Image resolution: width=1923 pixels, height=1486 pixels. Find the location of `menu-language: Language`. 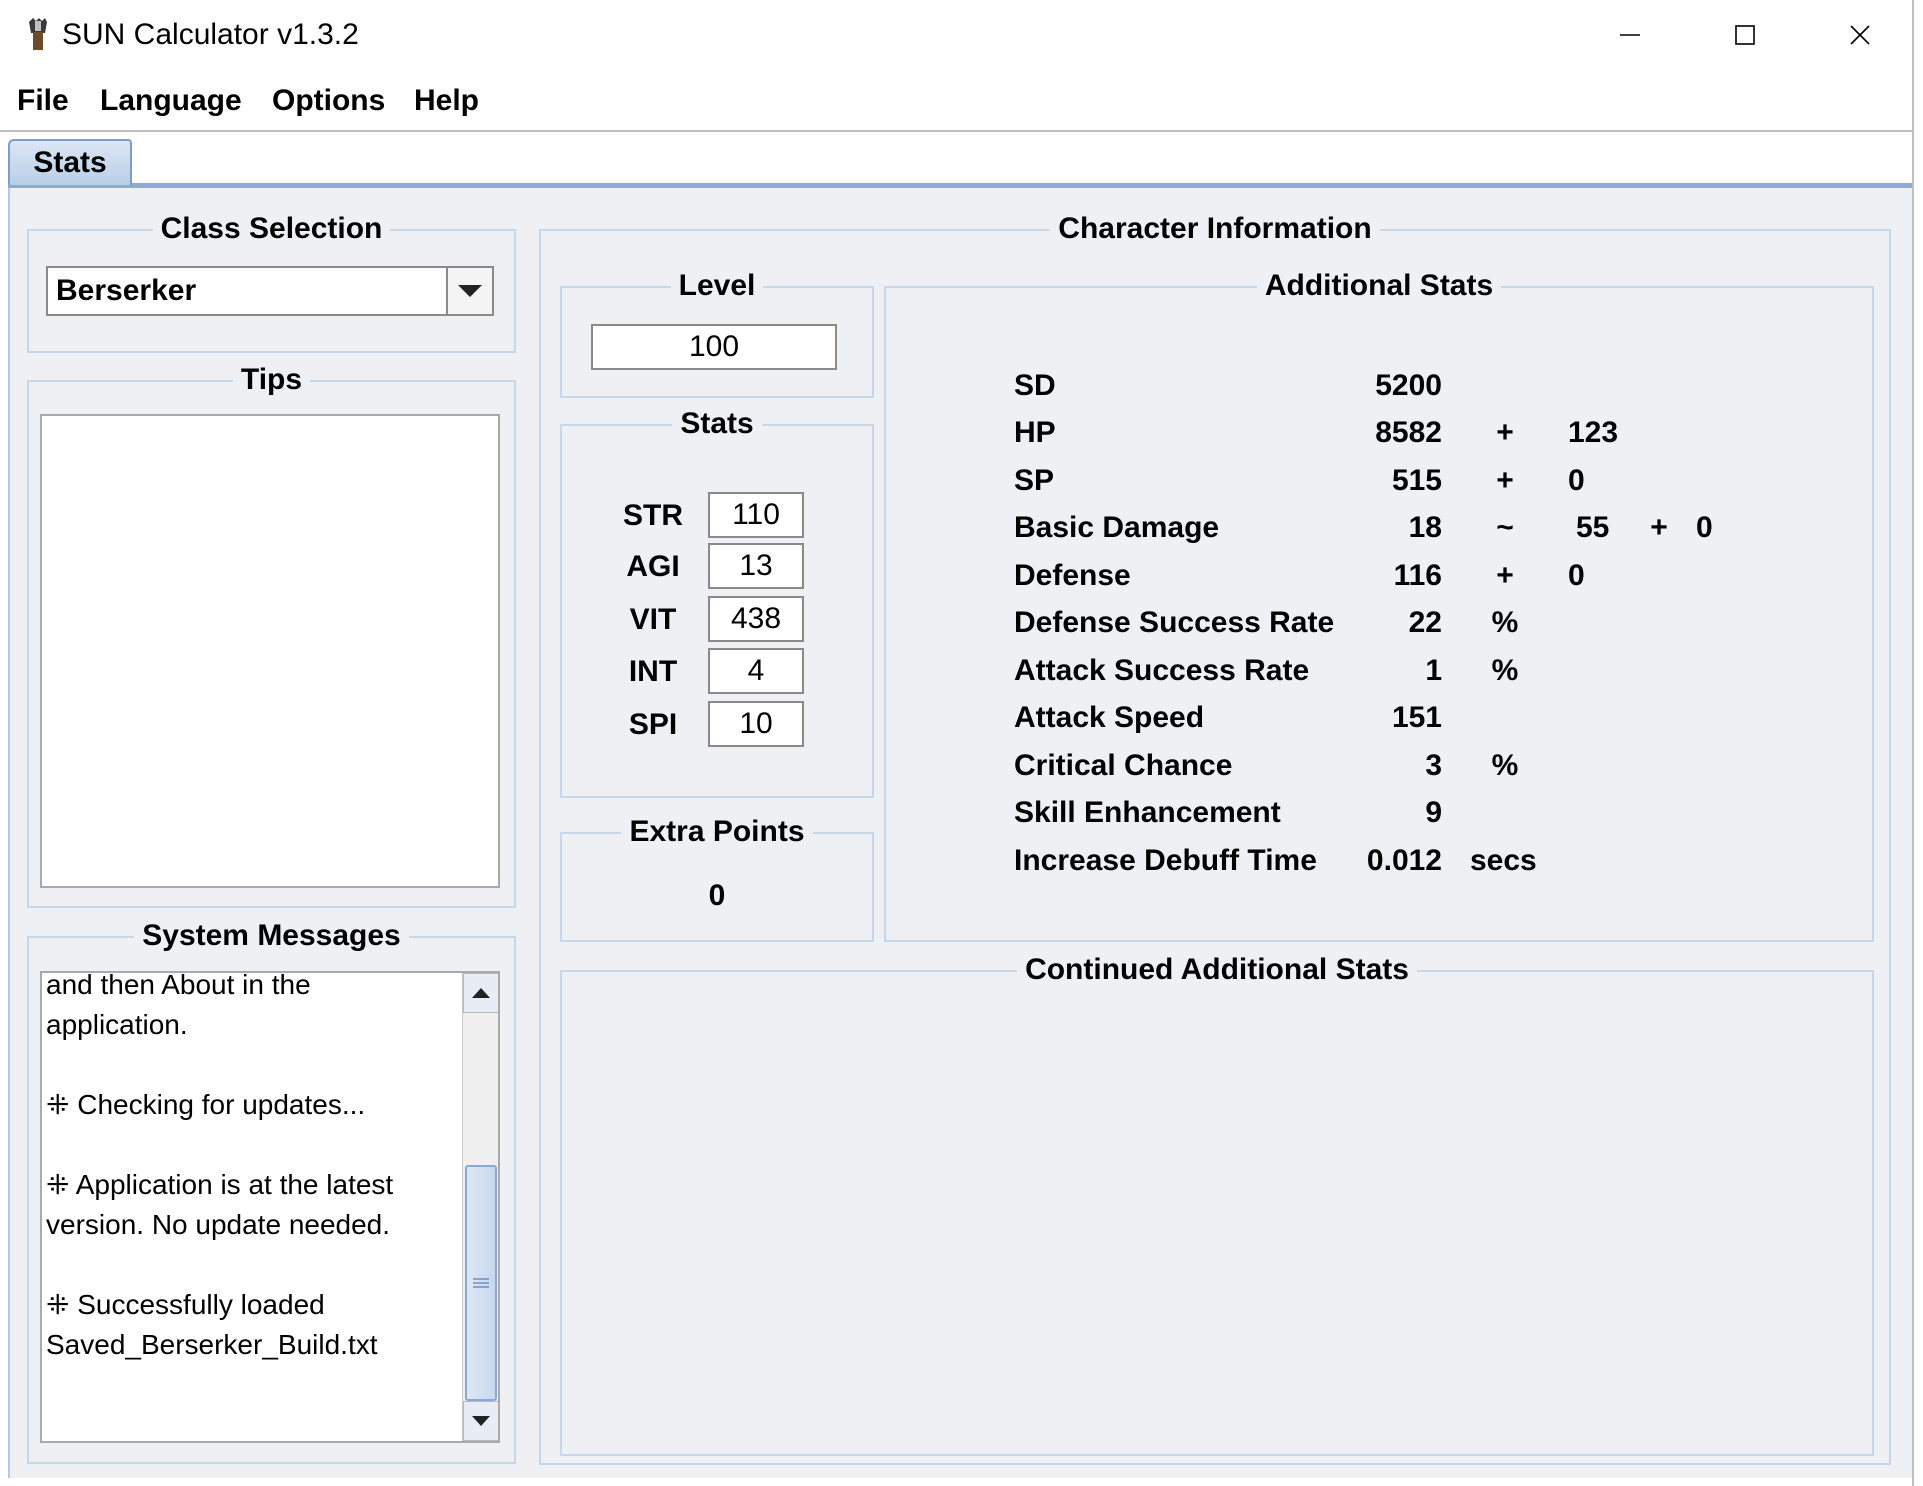

menu-language: Language is located at coordinates (171, 101).